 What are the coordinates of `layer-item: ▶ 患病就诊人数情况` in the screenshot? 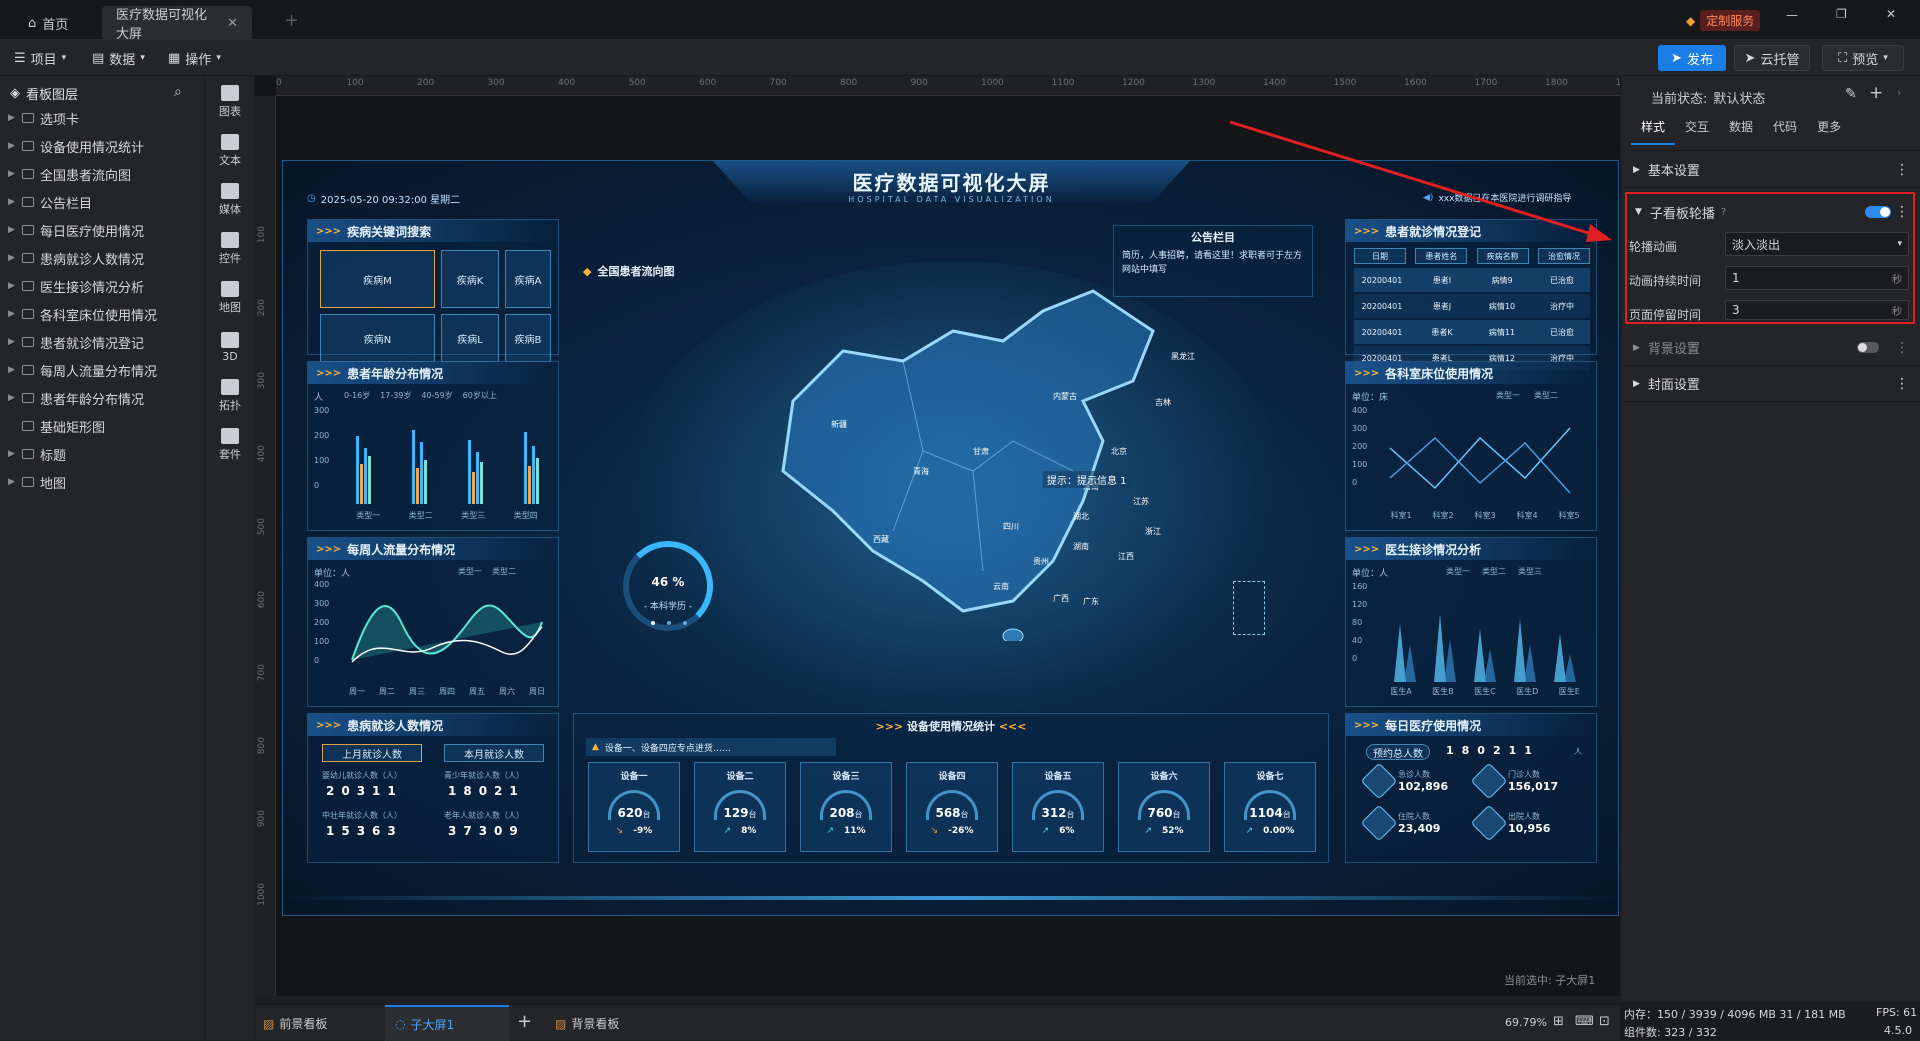 It's located at (102, 258).